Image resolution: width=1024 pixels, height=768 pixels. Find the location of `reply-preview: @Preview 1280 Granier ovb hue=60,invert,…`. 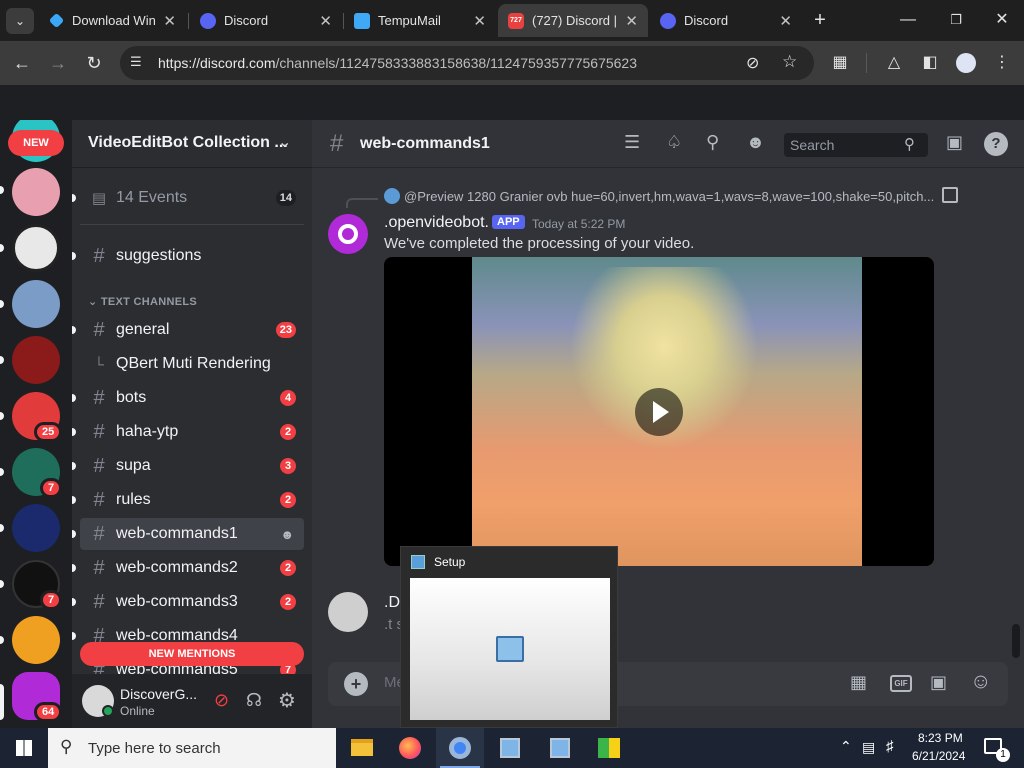

reply-preview: @Preview 1280 Granier ovb hue=60,invert,… is located at coordinates (670, 196).